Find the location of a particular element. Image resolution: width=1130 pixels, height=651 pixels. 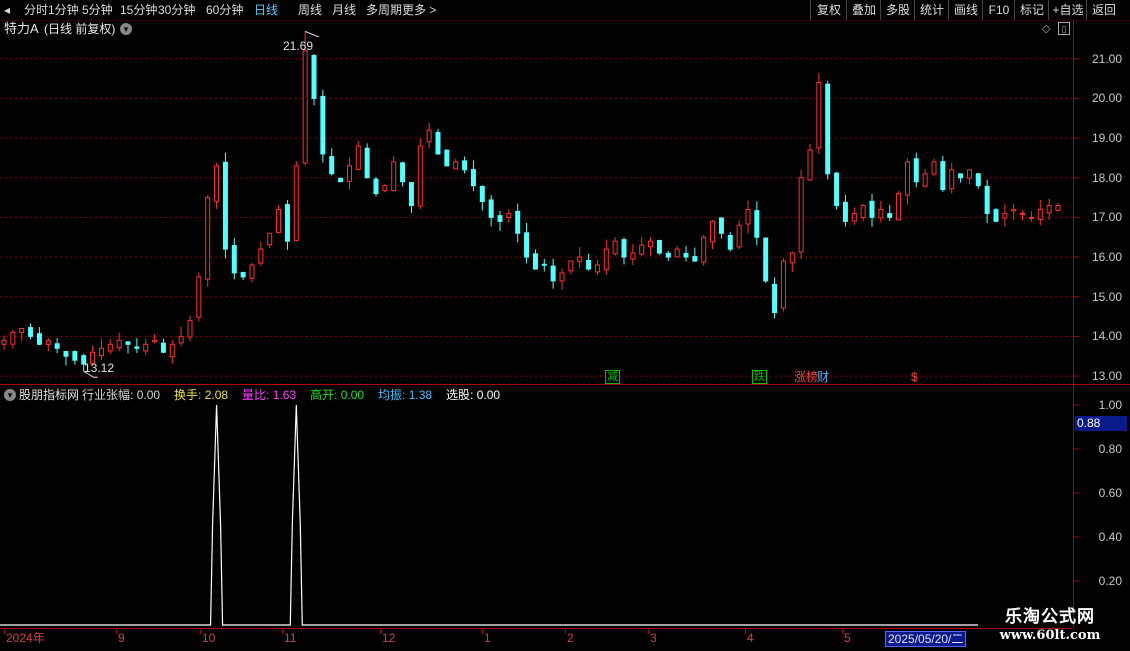

price-tick-label: 18.00 is located at coordinates (1106, 177).